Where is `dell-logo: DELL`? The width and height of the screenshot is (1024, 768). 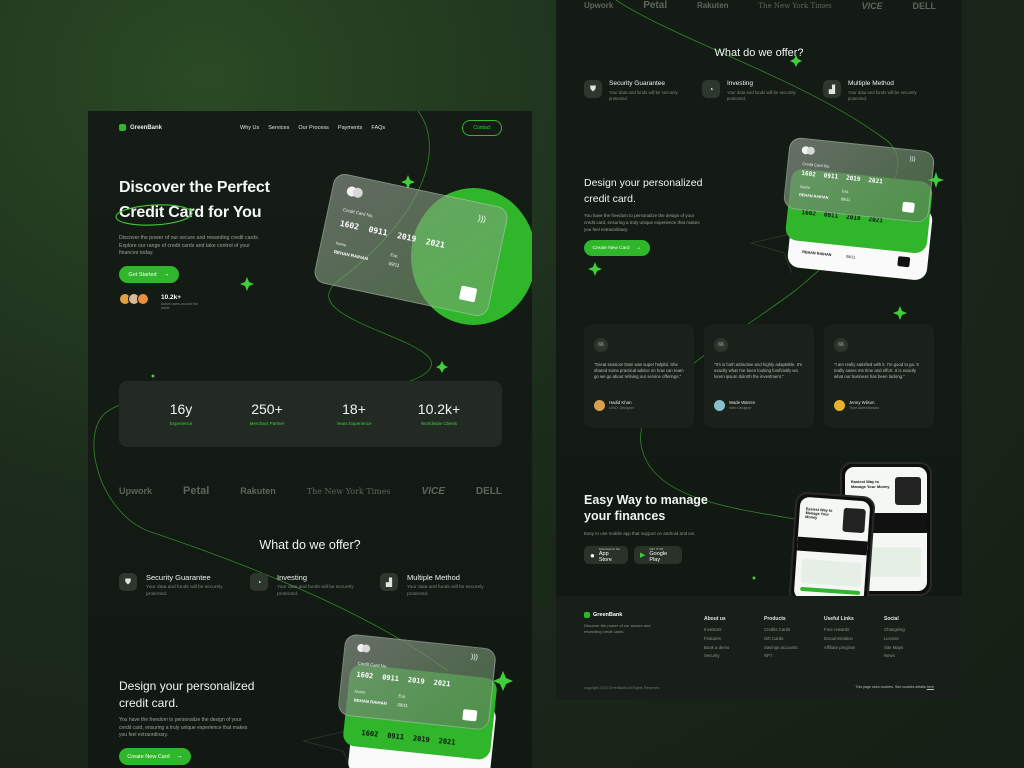
dell-logo: DELL is located at coordinates (488, 491).